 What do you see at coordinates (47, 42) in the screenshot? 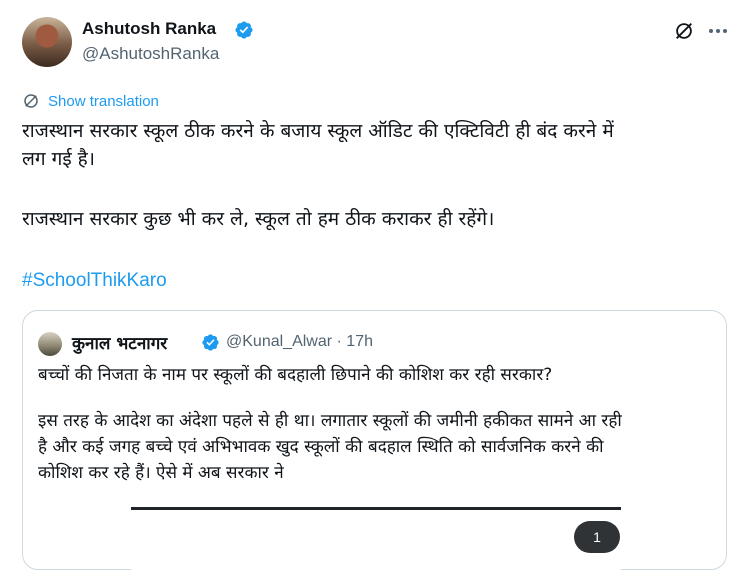
I see `author-avatar` at bounding box center [47, 42].